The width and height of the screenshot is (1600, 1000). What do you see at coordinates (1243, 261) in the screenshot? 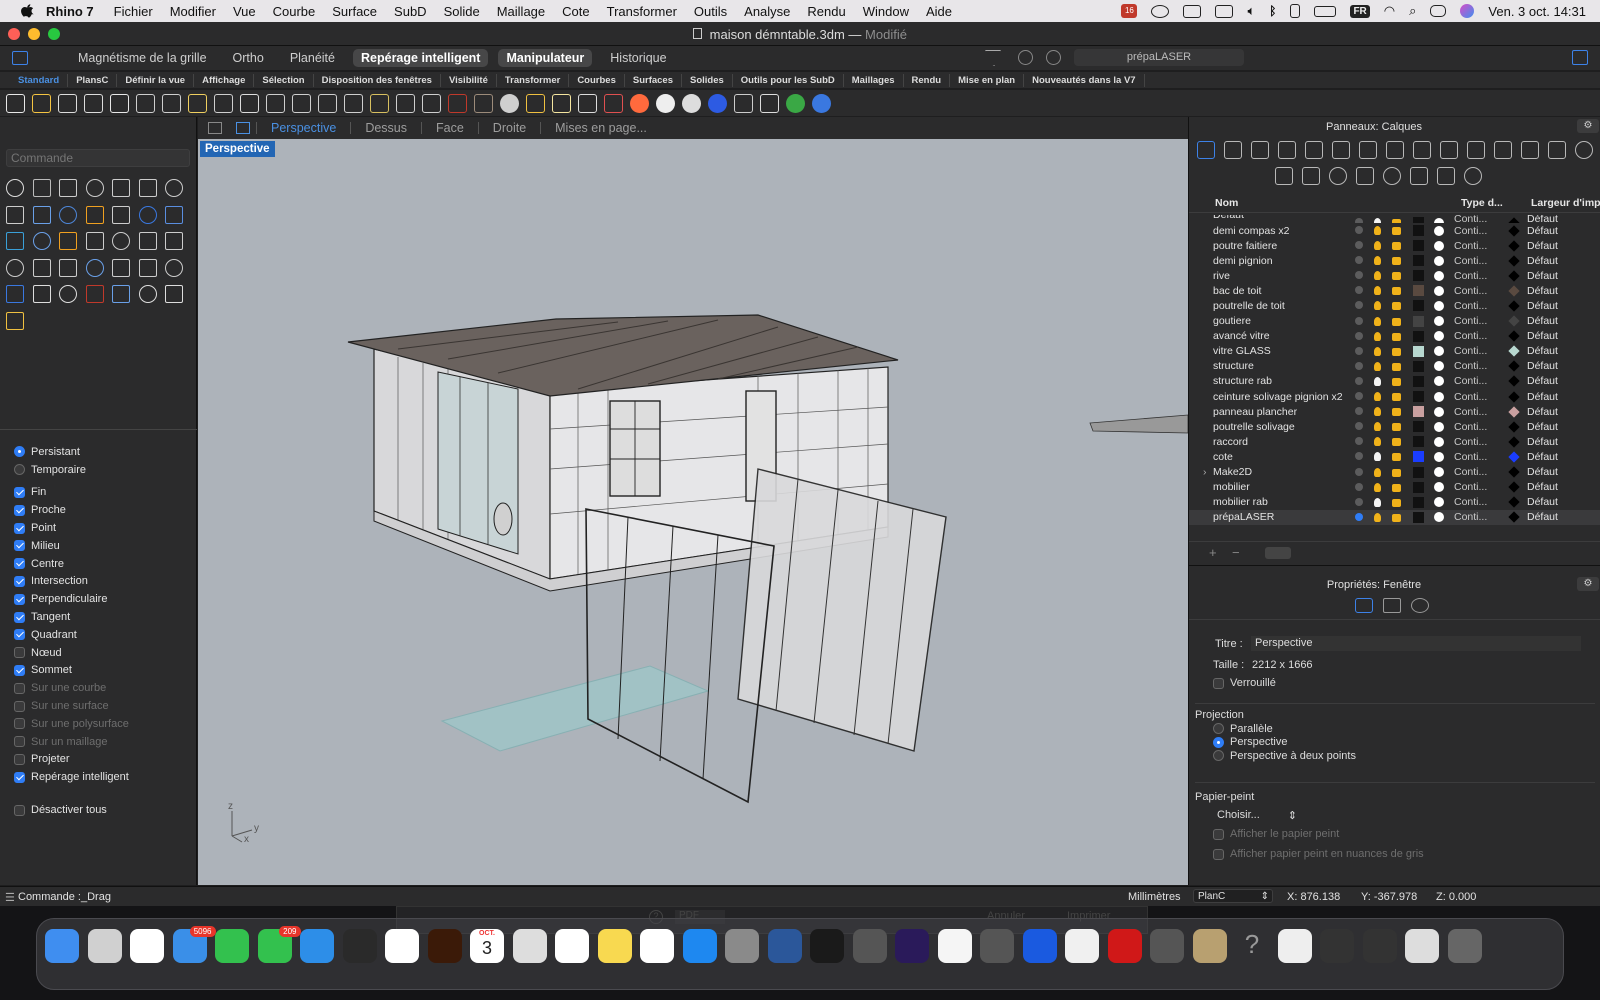
I see `layer-name: demi pignion` at bounding box center [1243, 261].